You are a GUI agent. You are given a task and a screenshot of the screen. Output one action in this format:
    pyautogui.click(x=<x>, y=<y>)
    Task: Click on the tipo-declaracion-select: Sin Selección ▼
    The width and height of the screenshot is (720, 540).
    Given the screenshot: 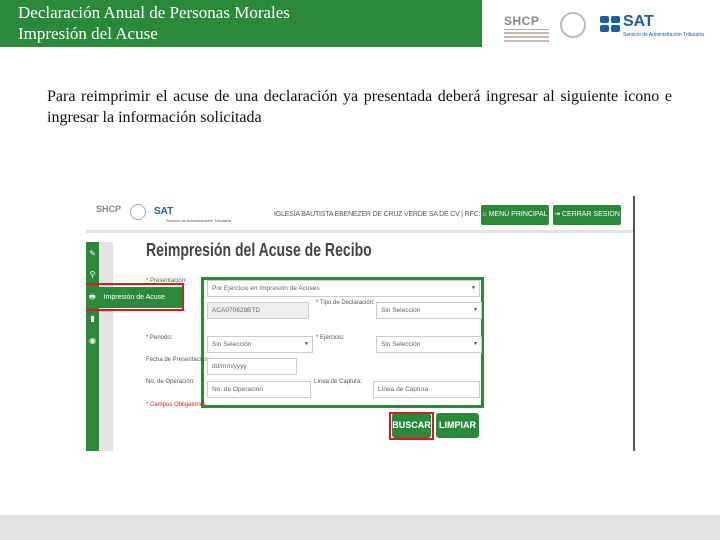 What is the action you would take?
    pyautogui.click(x=429, y=310)
    